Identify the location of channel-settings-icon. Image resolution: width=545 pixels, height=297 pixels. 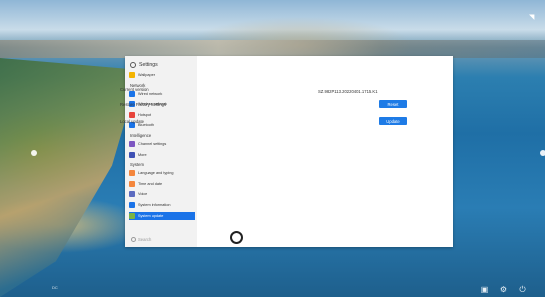
(132, 144).